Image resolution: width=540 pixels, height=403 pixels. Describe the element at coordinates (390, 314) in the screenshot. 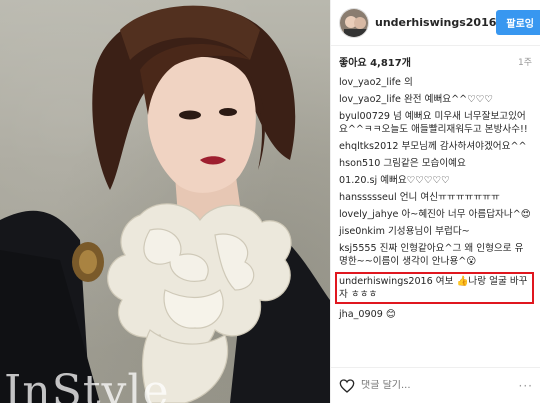

I see `comment-text: 😊` at that location.